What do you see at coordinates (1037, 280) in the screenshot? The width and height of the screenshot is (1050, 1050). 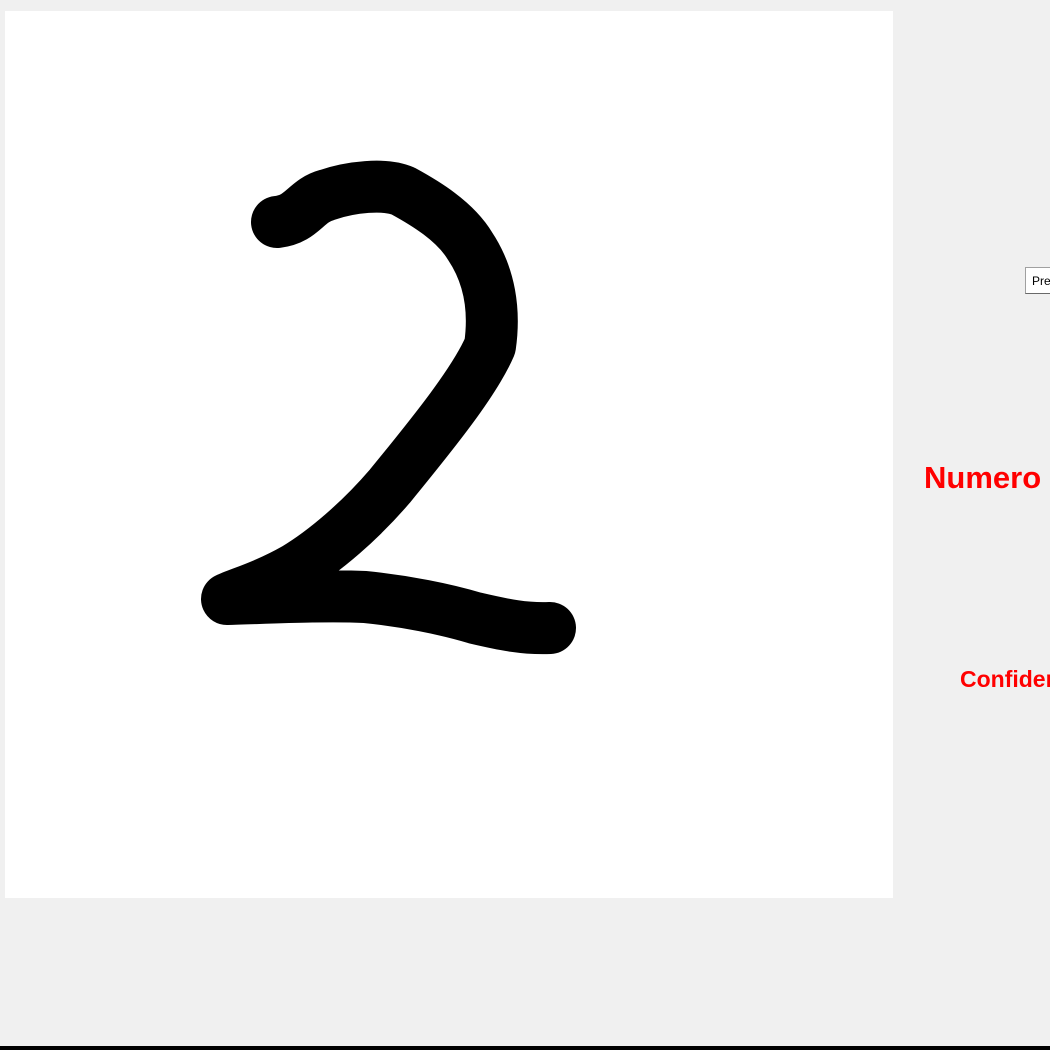 I see `predict-button: Predict` at bounding box center [1037, 280].